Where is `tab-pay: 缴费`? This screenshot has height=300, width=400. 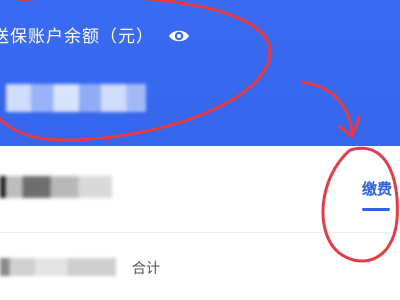 tab-pay: 缴费 is located at coordinates (377, 188).